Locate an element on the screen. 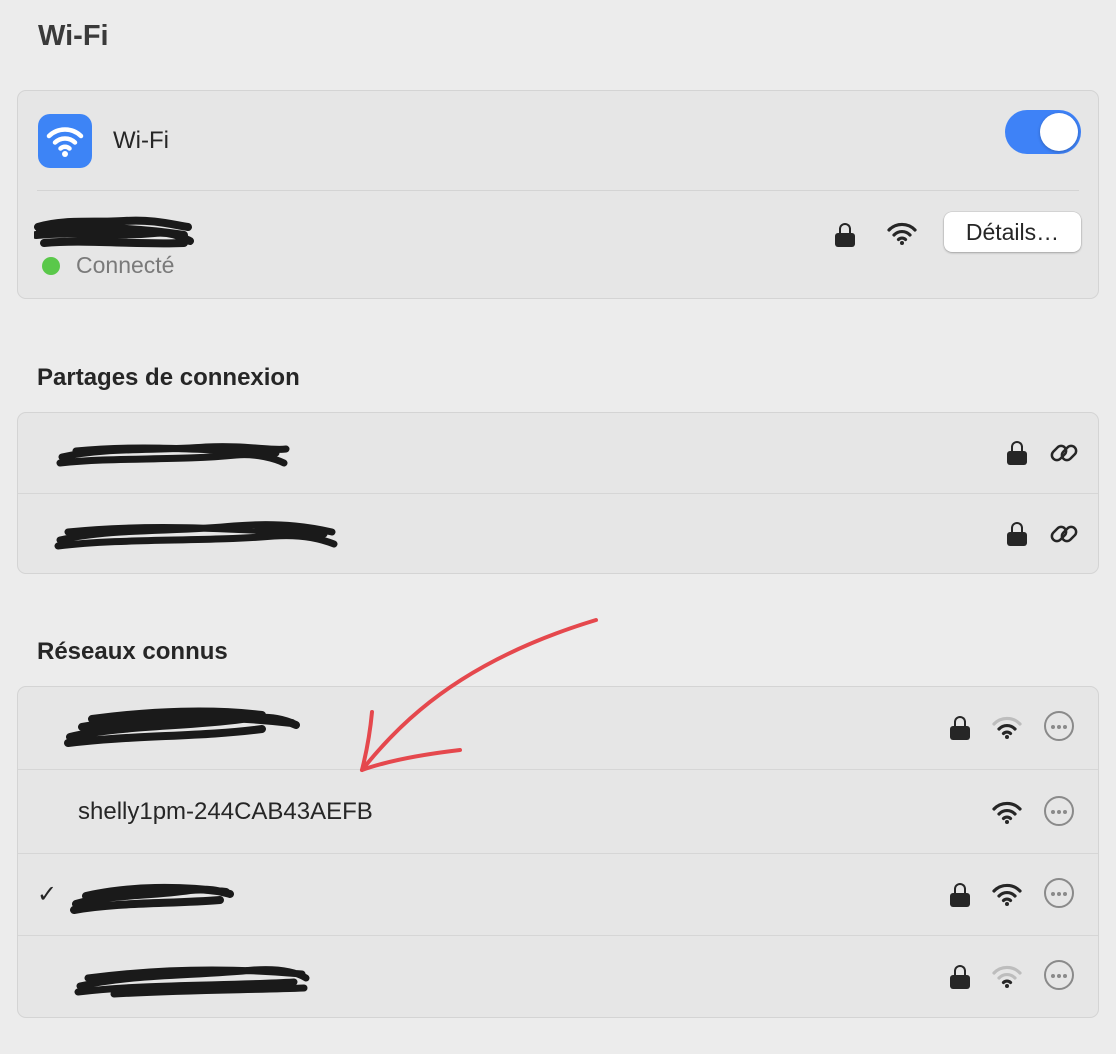 The image size is (1116, 1054). wifi-toggle-row: Wi-Fi is located at coordinates (558, 141).